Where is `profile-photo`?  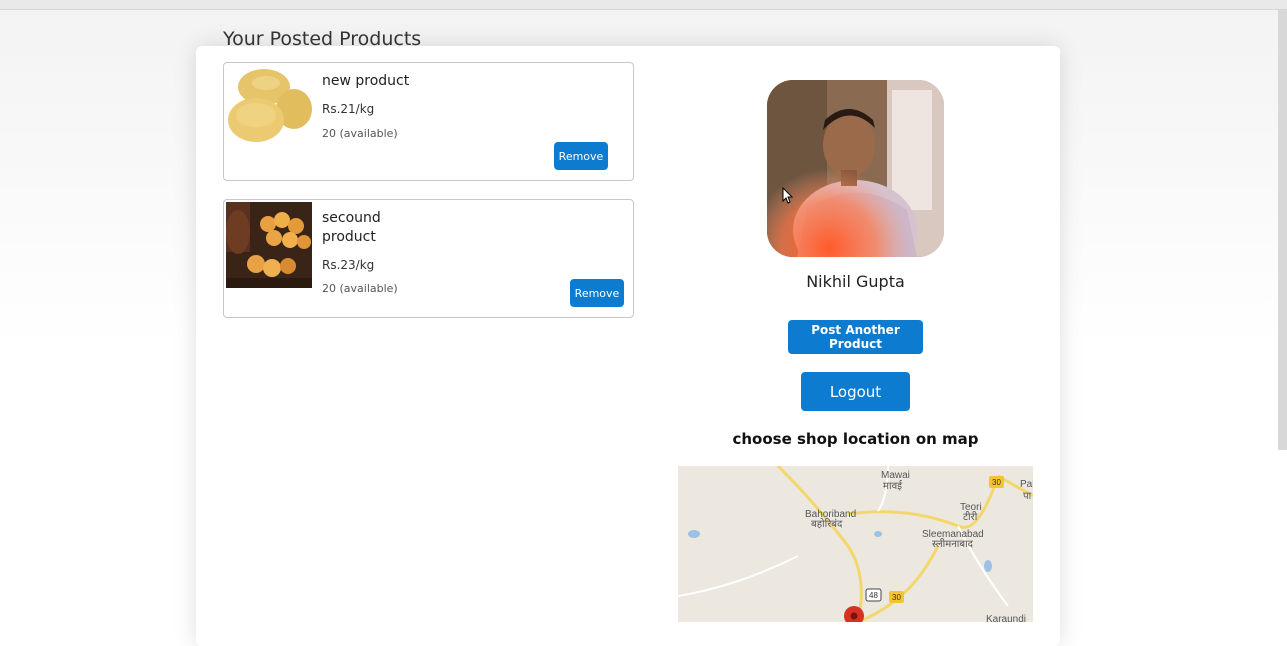 profile-photo is located at coordinates (855, 168).